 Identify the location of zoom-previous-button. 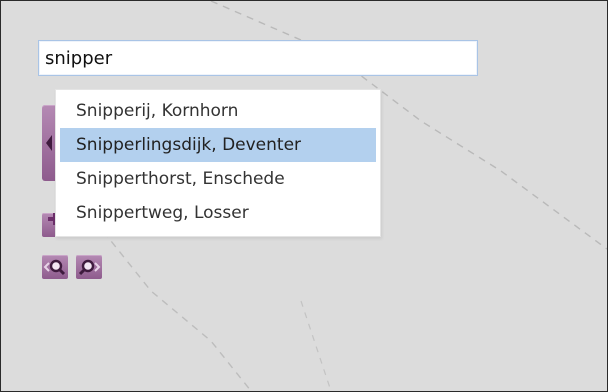
(55, 267).